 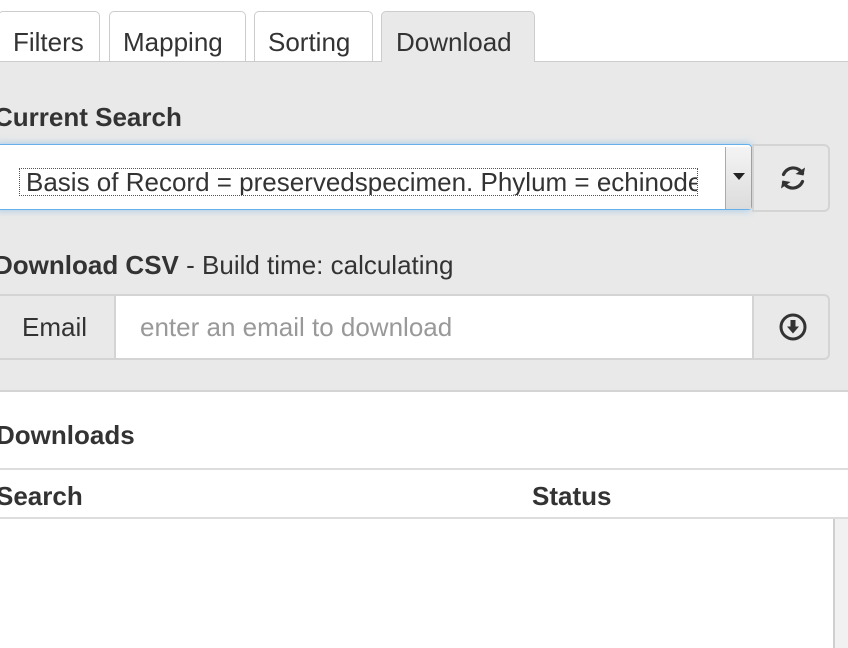 I want to click on email-input, so click(x=434, y=327).